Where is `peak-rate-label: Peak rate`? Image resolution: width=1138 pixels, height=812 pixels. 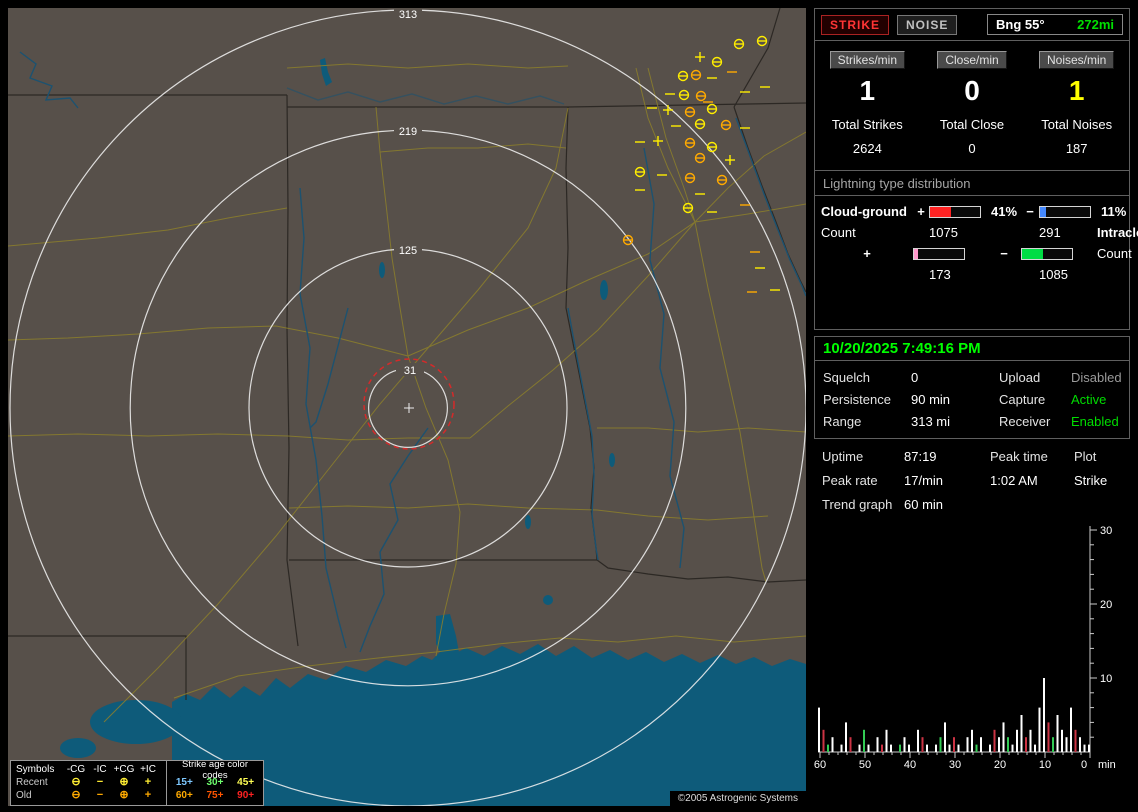 peak-rate-label: Peak rate is located at coordinates (850, 480).